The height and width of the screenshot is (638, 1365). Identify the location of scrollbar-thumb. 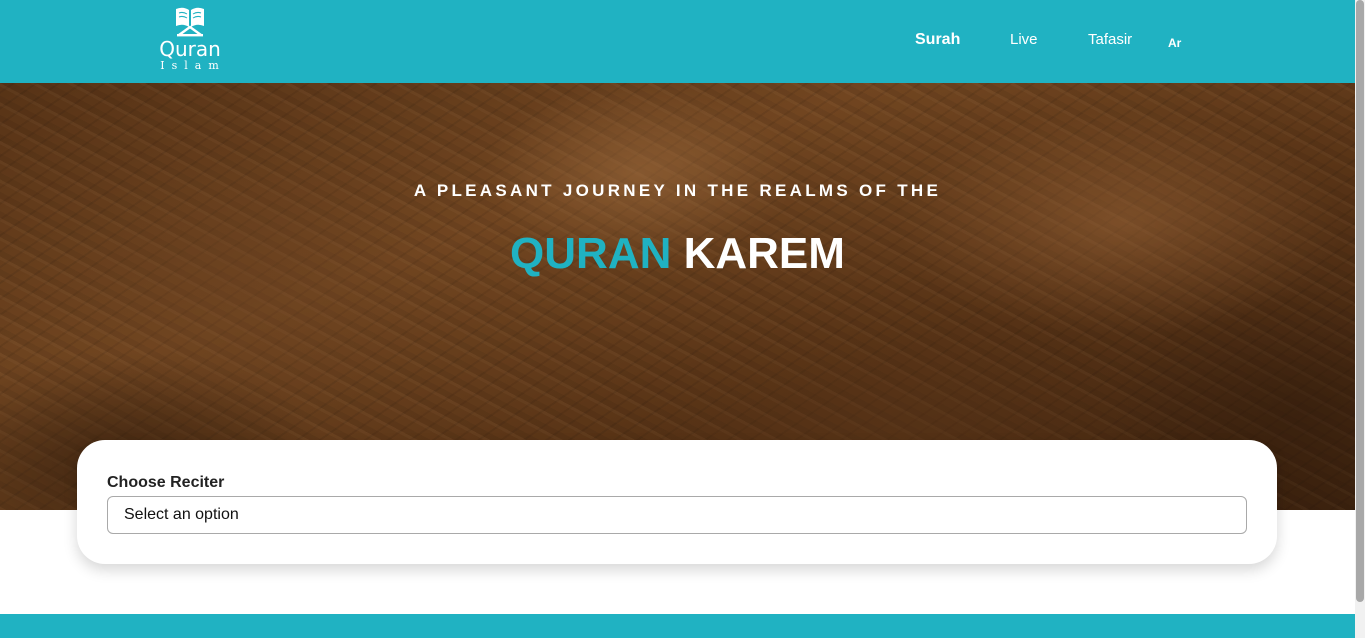
(1360, 301).